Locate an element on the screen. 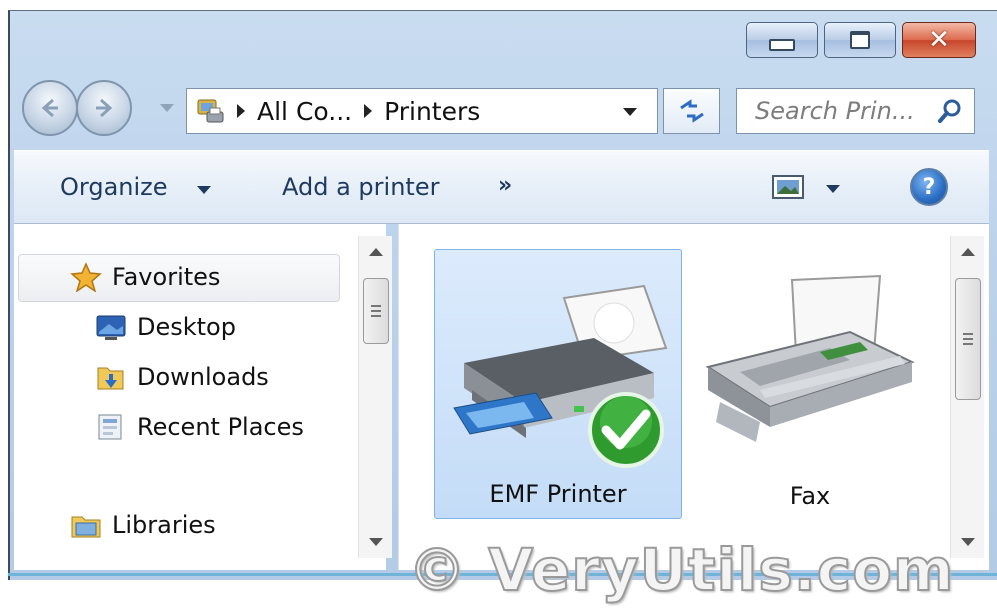  back-button is located at coordinates (50, 108).